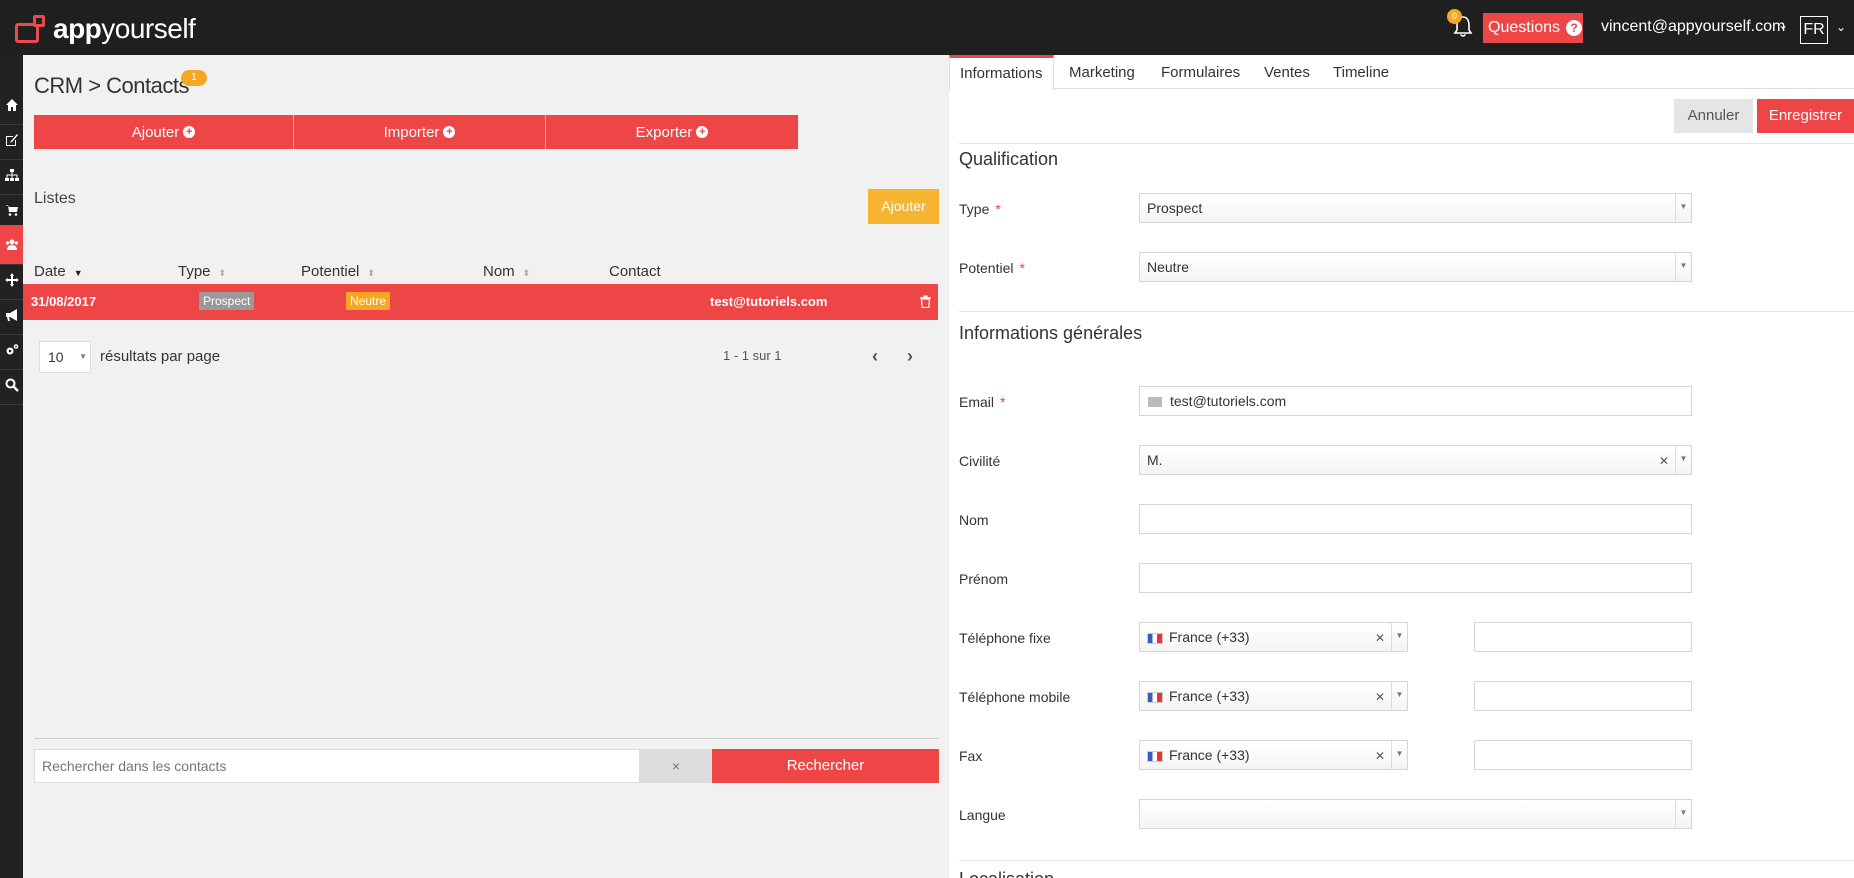  What do you see at coordinates (676, 766) in the screenshot?
I see `search-clear-button: ×` at bounding box center [676, 766].